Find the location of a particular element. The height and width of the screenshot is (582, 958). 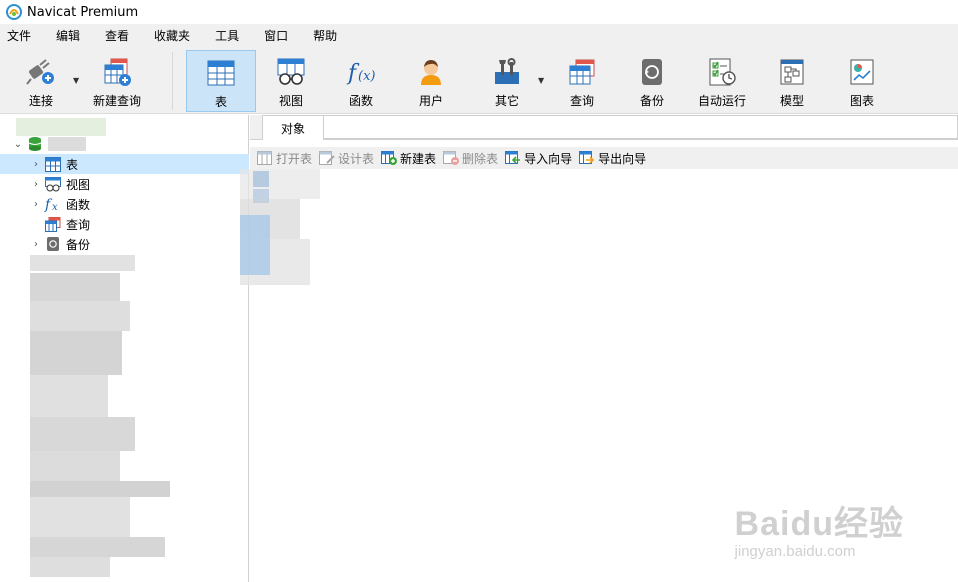

import-wizard-label: 导入向导 is located at coordinates (548, 158).